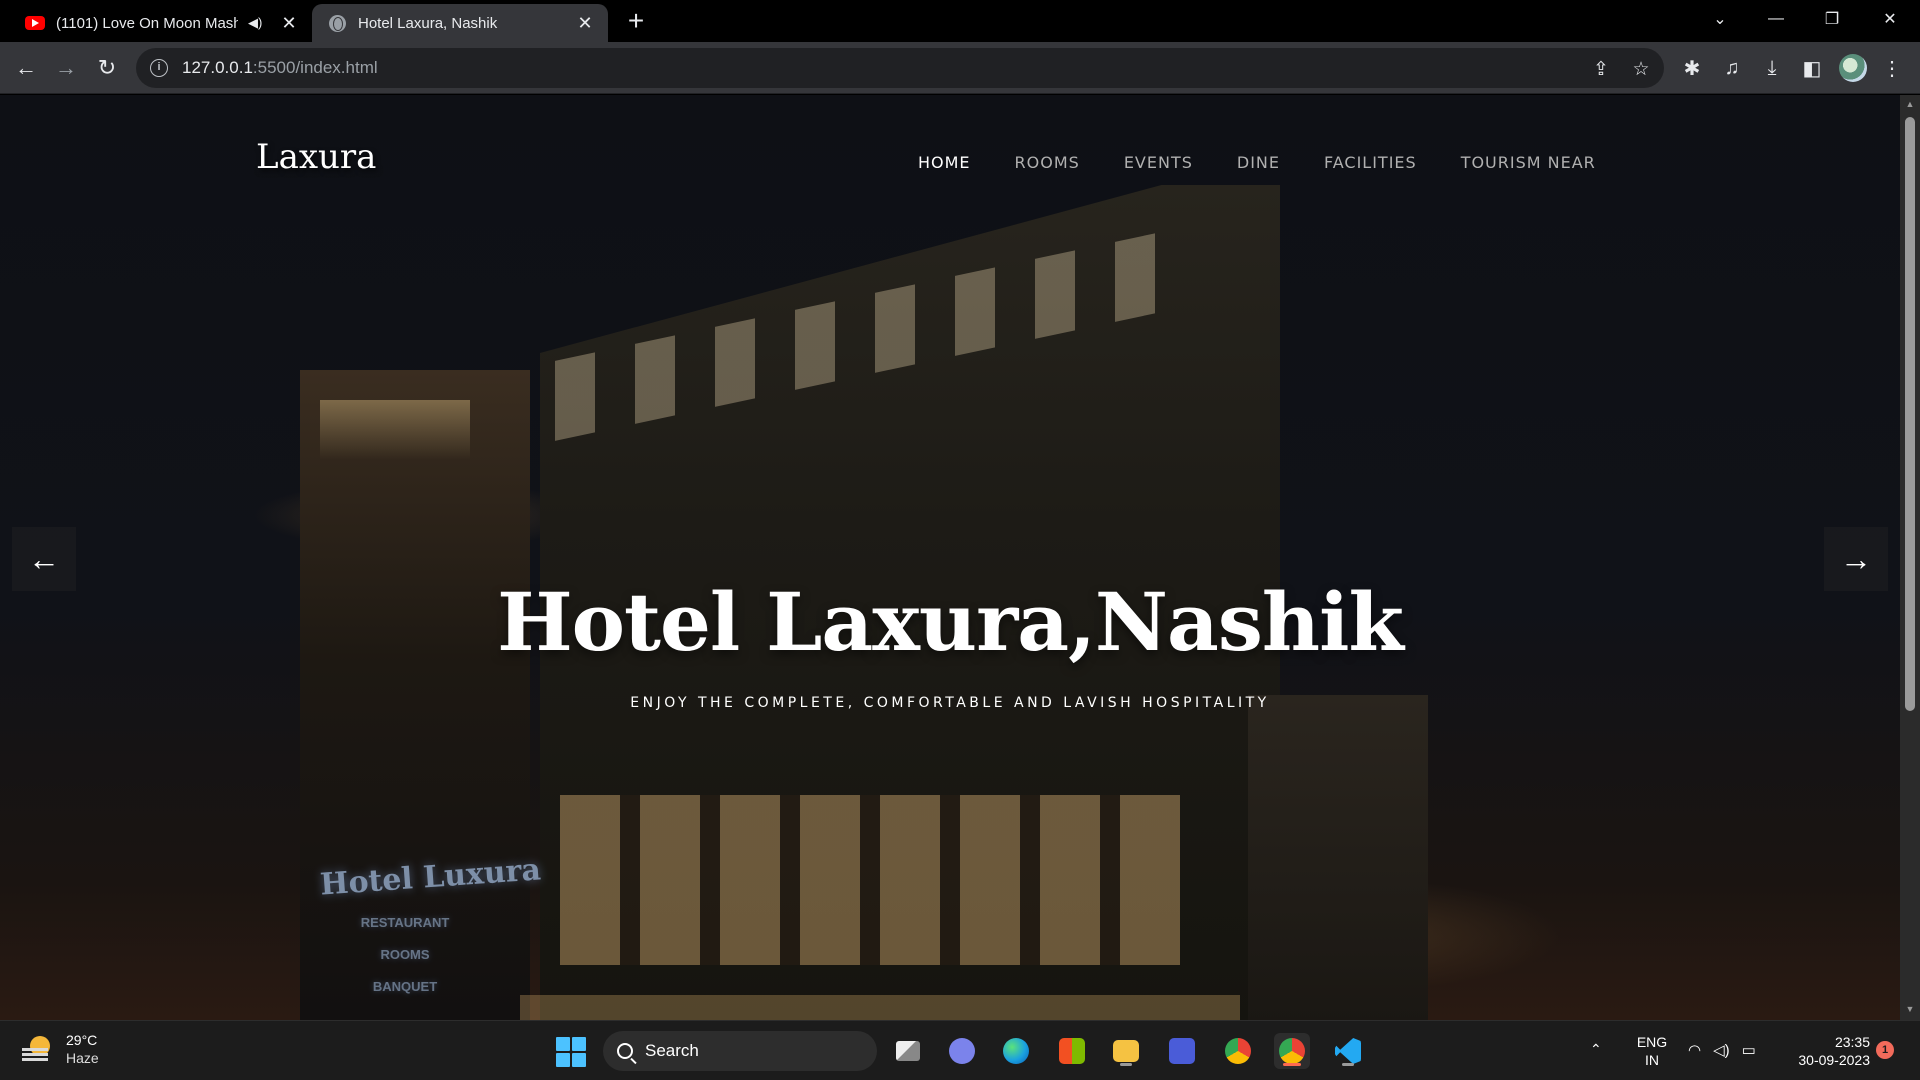 This screenshot has height=1080, width=1920. What do you see at coordinates (1852, 1042) in the screenshot?
I see `time: 23:35` at bounding box center [1852, 1042].